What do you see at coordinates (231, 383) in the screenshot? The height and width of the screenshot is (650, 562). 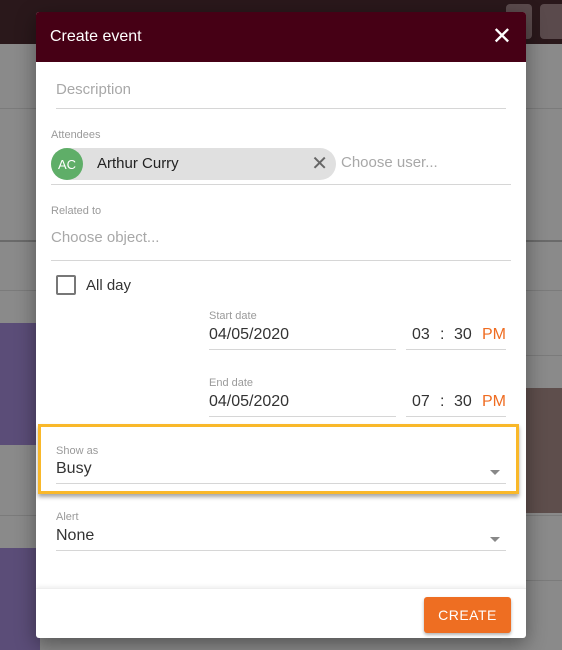 I see `end-date-label: End date` at bounding box center [231, 383].